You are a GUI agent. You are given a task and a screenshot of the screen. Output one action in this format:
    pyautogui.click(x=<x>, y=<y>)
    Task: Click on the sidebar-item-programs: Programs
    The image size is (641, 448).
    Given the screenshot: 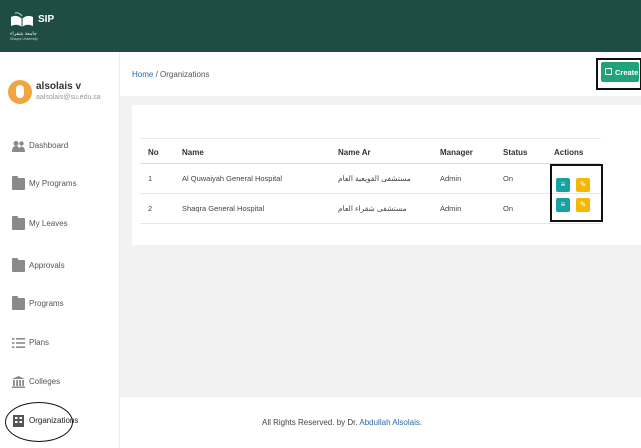 What is the action you would take?
    pyautogui.click(x=64, y=305)
    